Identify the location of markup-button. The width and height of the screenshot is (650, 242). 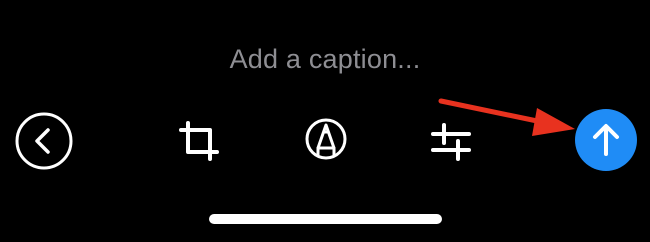
(326, 139).